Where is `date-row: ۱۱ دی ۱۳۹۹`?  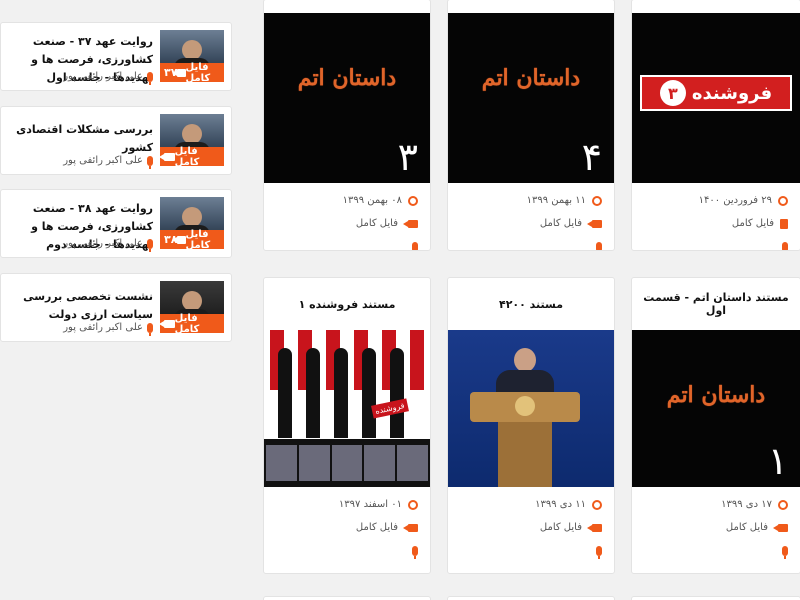 date-row: ۱۱ دی ۱۳۹۹ is located at coordinates (531, 504).